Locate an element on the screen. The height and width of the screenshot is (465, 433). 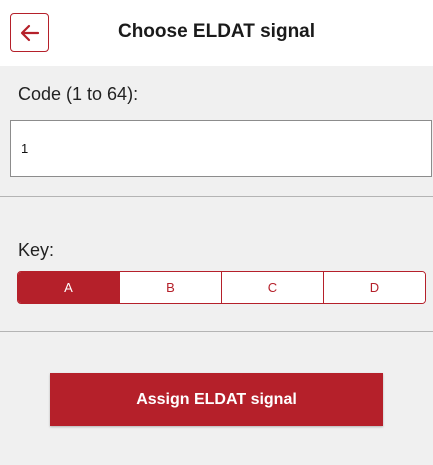
app-header: Choose ELDAT signal is located at coordinates (216, 33).